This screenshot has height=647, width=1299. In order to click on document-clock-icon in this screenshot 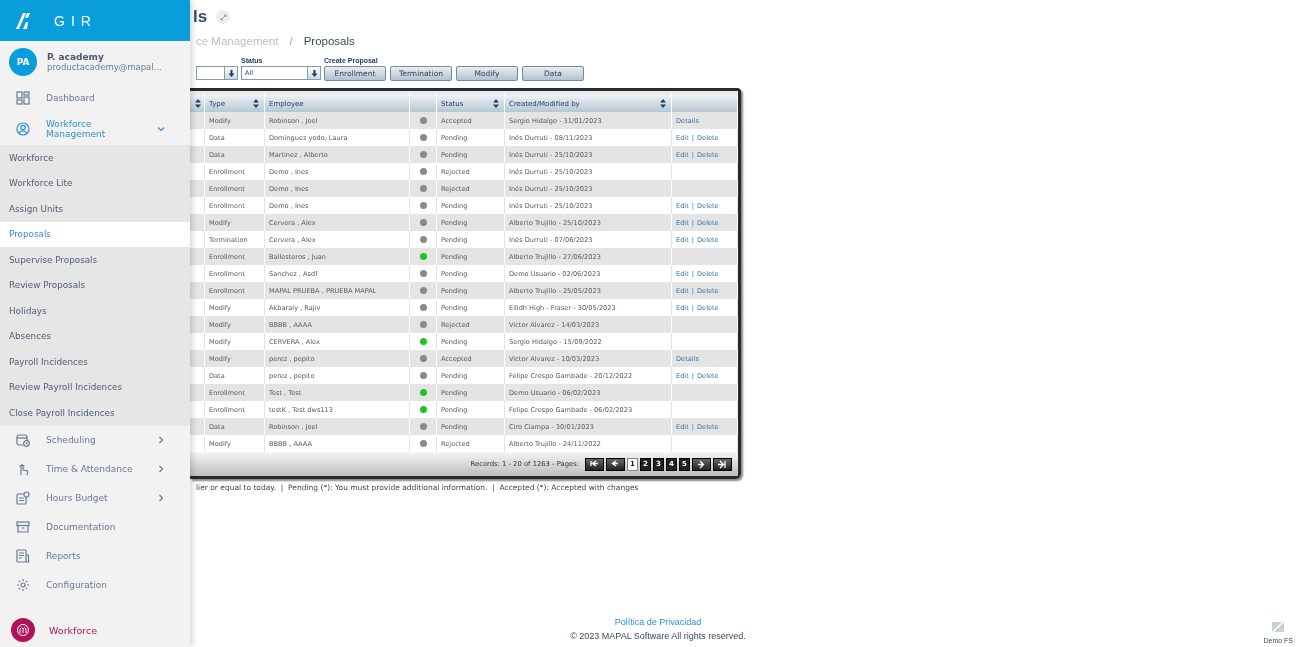, I will do `click(23, 498)`.